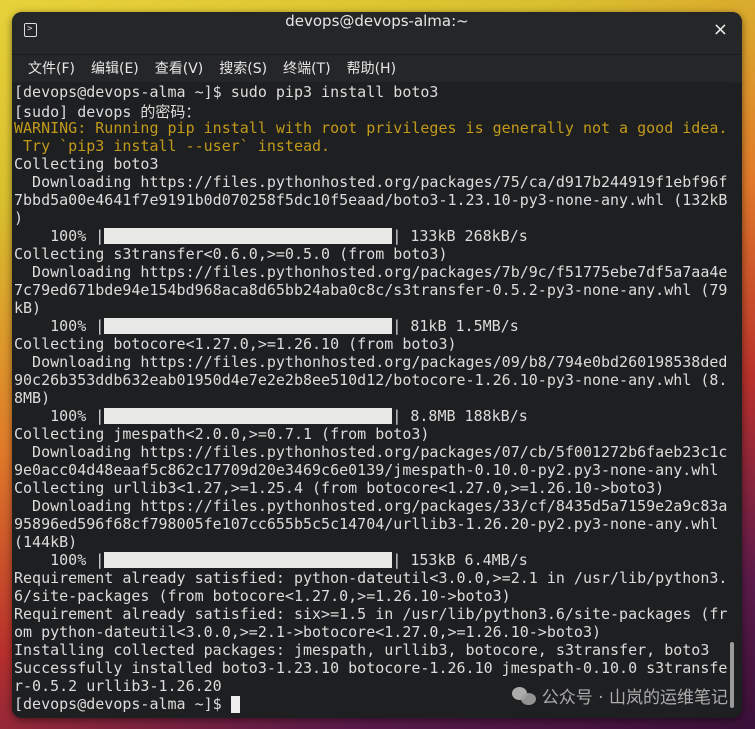 This screenshot has height=729, width=755. I want to click on progress-line: 100% | | 133kB 268kB/s, so click(372, 236).